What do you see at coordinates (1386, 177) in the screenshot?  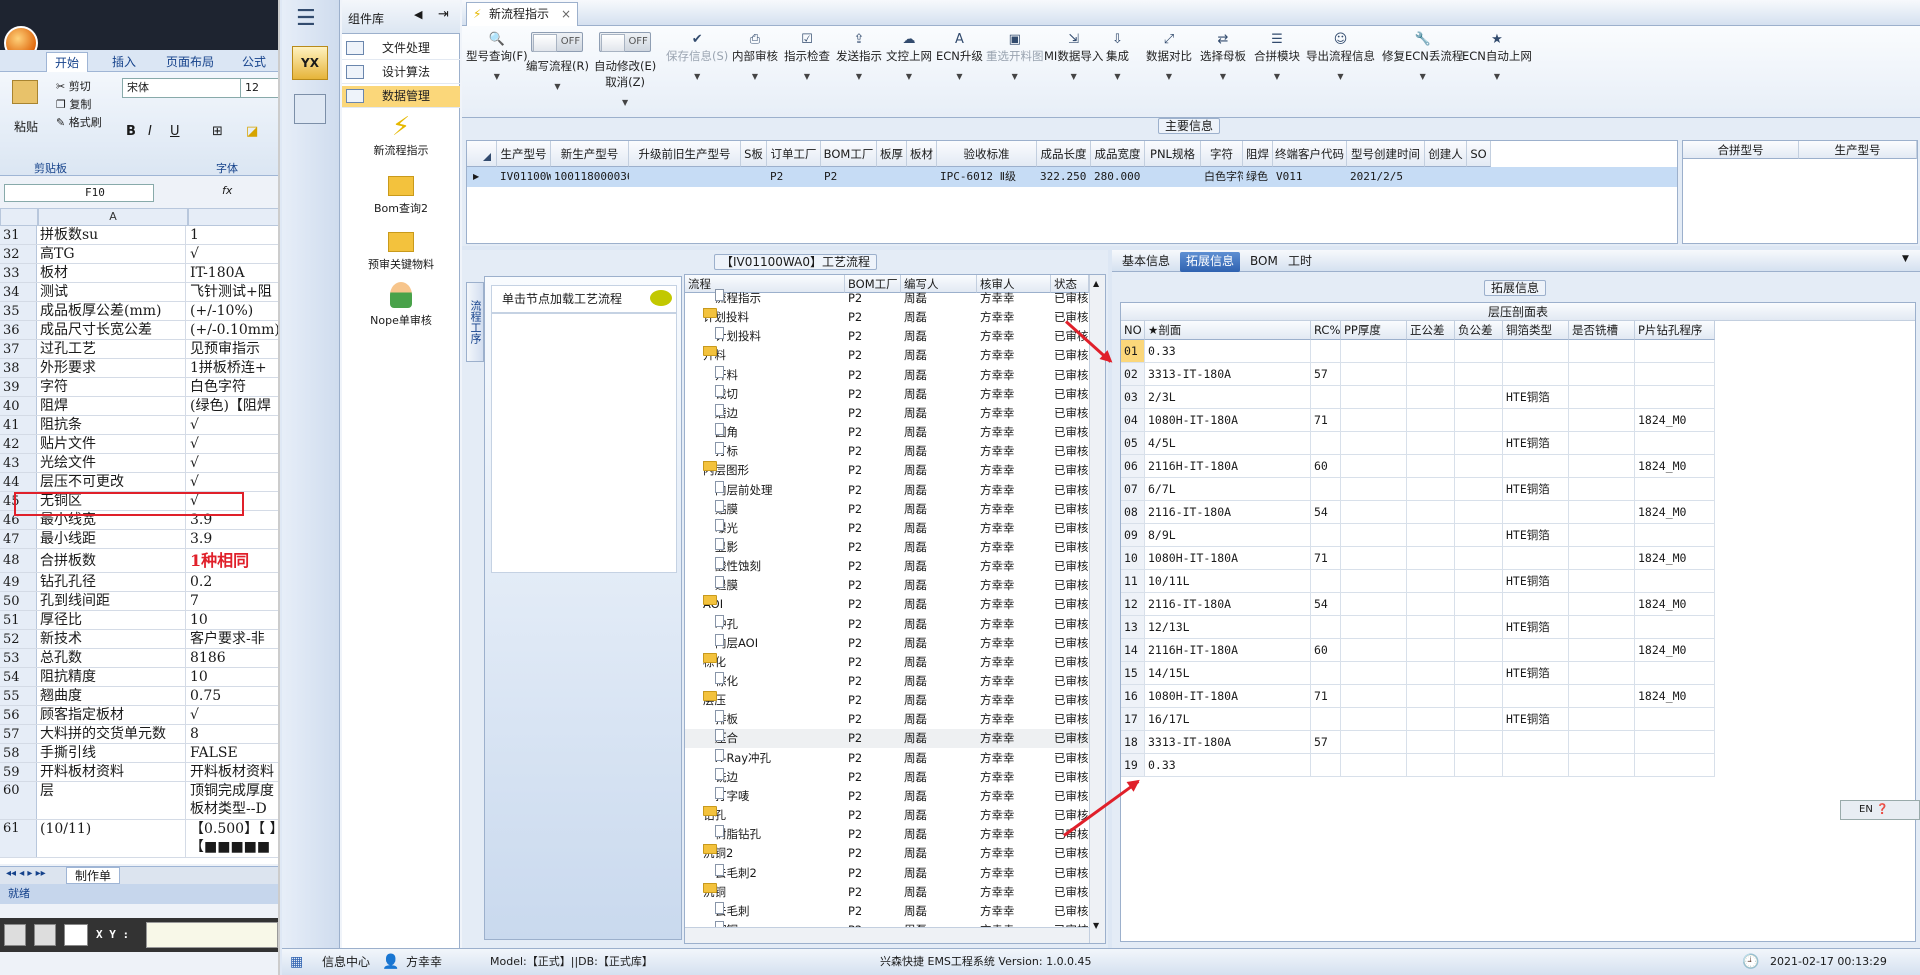 I see `main-cell: 2021/2/5` at bounding box center [1386, 177].